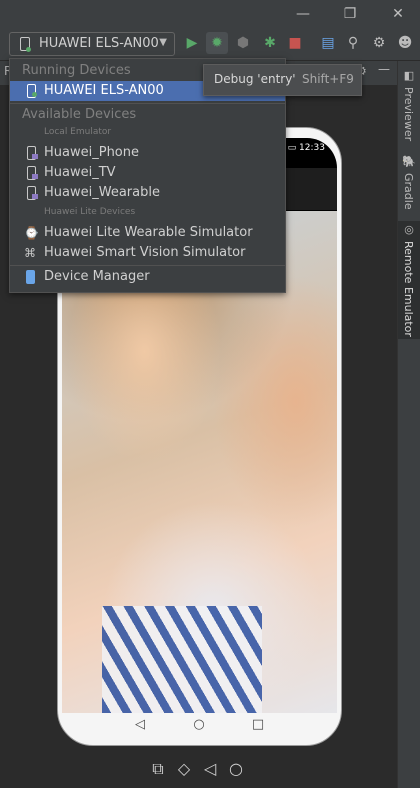 Image resolution: width=420 pixels, height=788 pixels. Describe the element at coordinates (97, 276) in the screenshot. I see `device-manager-label: Device Manager` at that location.